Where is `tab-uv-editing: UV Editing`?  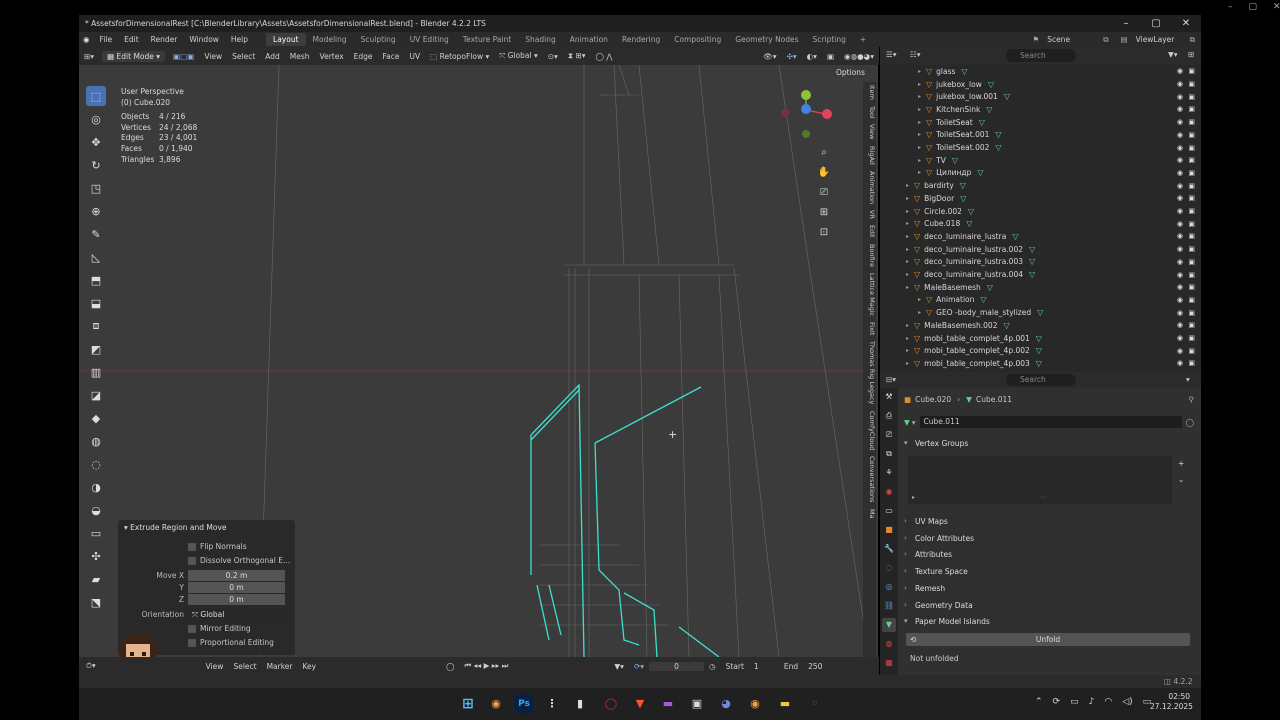 tab-uv-editing: UV Editing is located at coordinates (429, 39).